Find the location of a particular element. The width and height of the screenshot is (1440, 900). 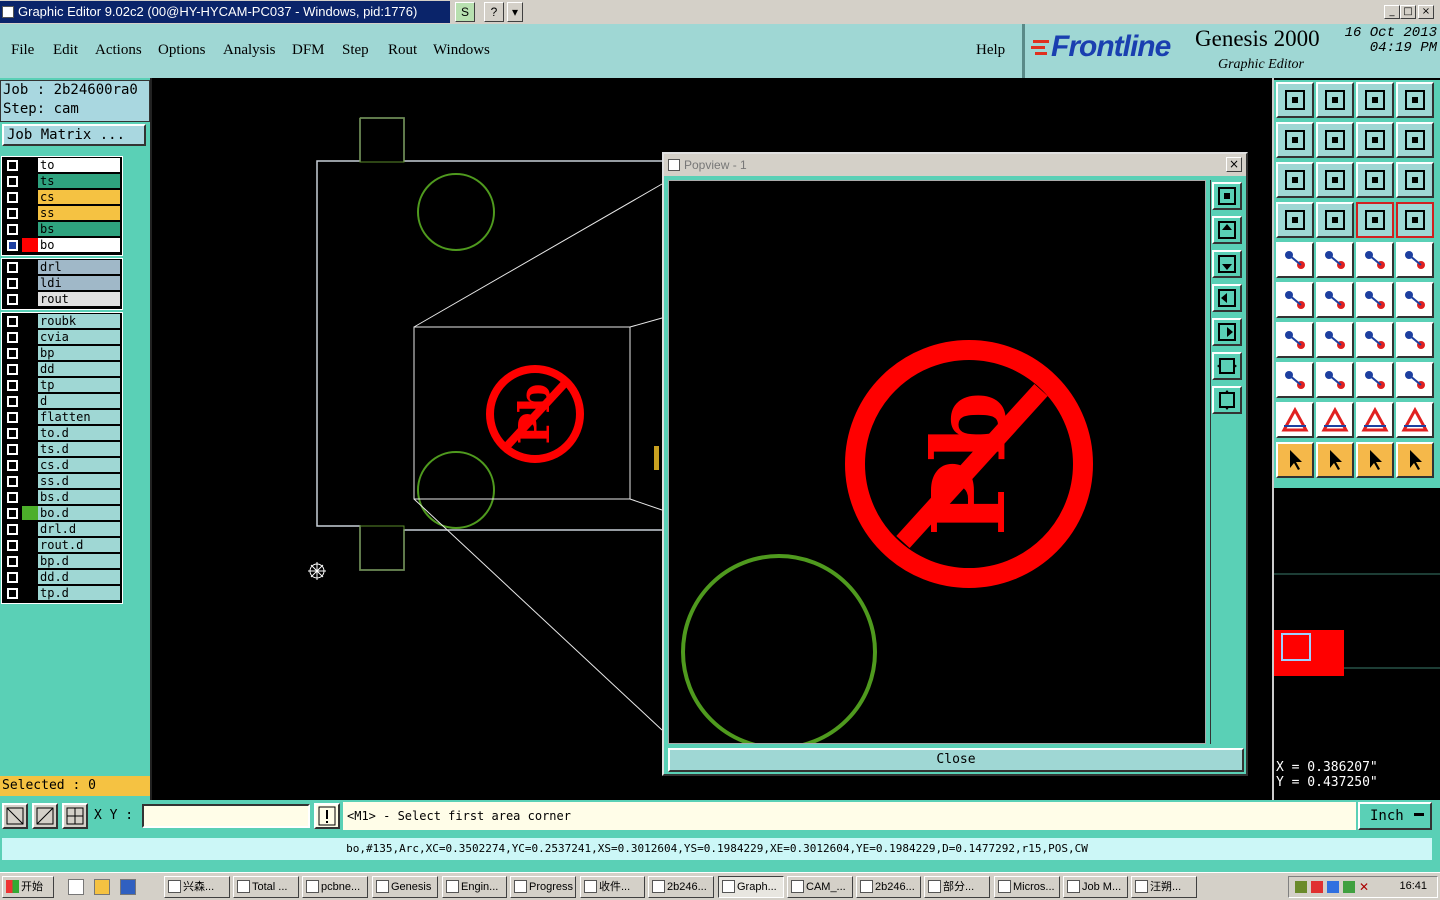

layer-name: bp.d is located at coordinates (79, 561).